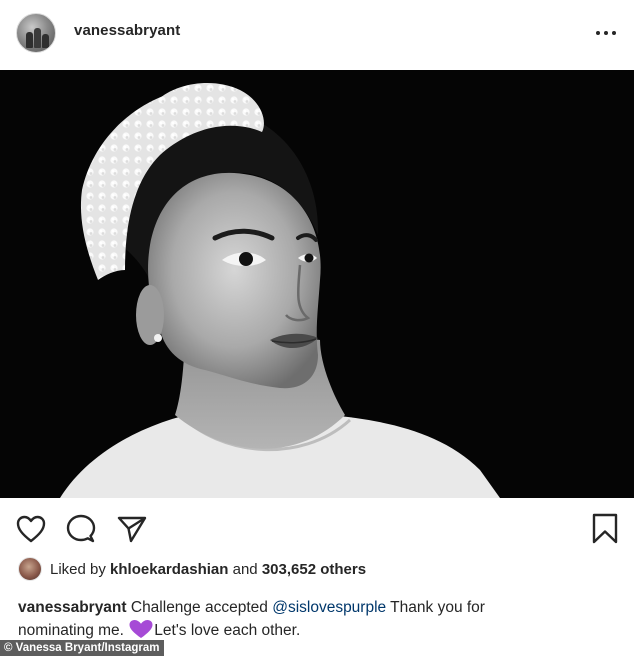 Image resolution: width=634 pixels, height=656 pixels. I want to click on caption-username-link: vanessabryant, so click(72, 607).